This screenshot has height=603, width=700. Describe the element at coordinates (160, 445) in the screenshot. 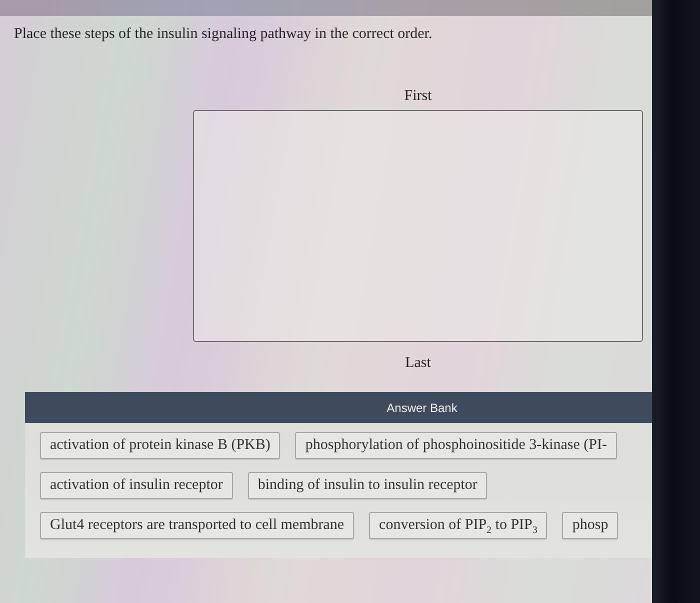

I see `answer-card: activation of protein kinase B (PKB)` at that location.